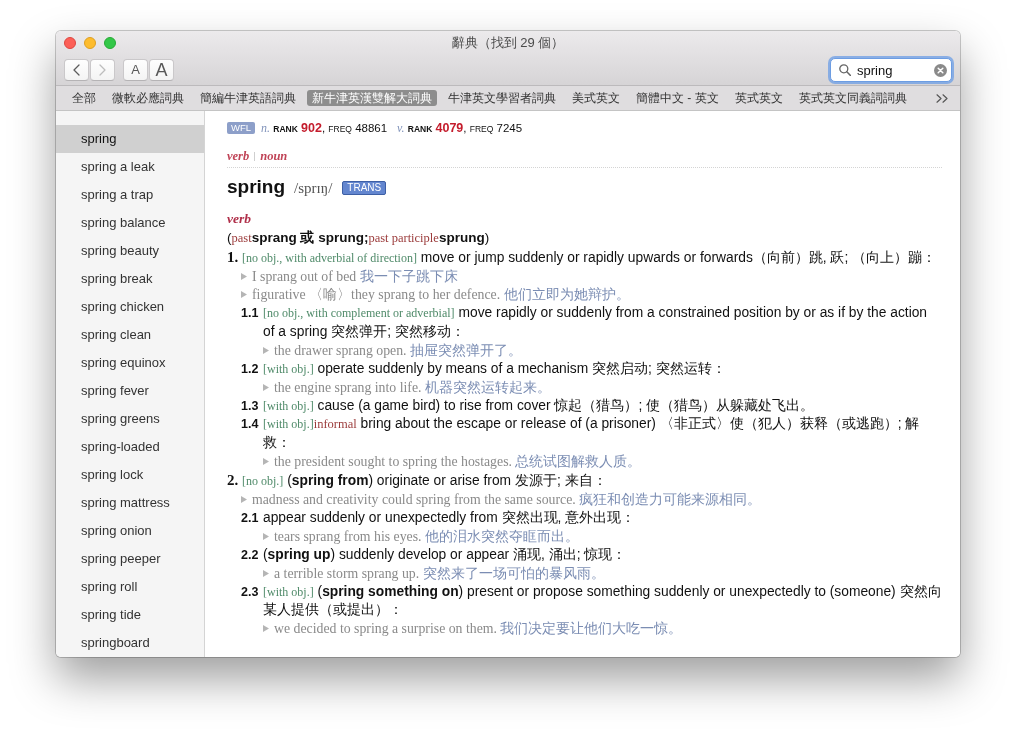  I want to click on increase-font-button: A, so click(161, 70).